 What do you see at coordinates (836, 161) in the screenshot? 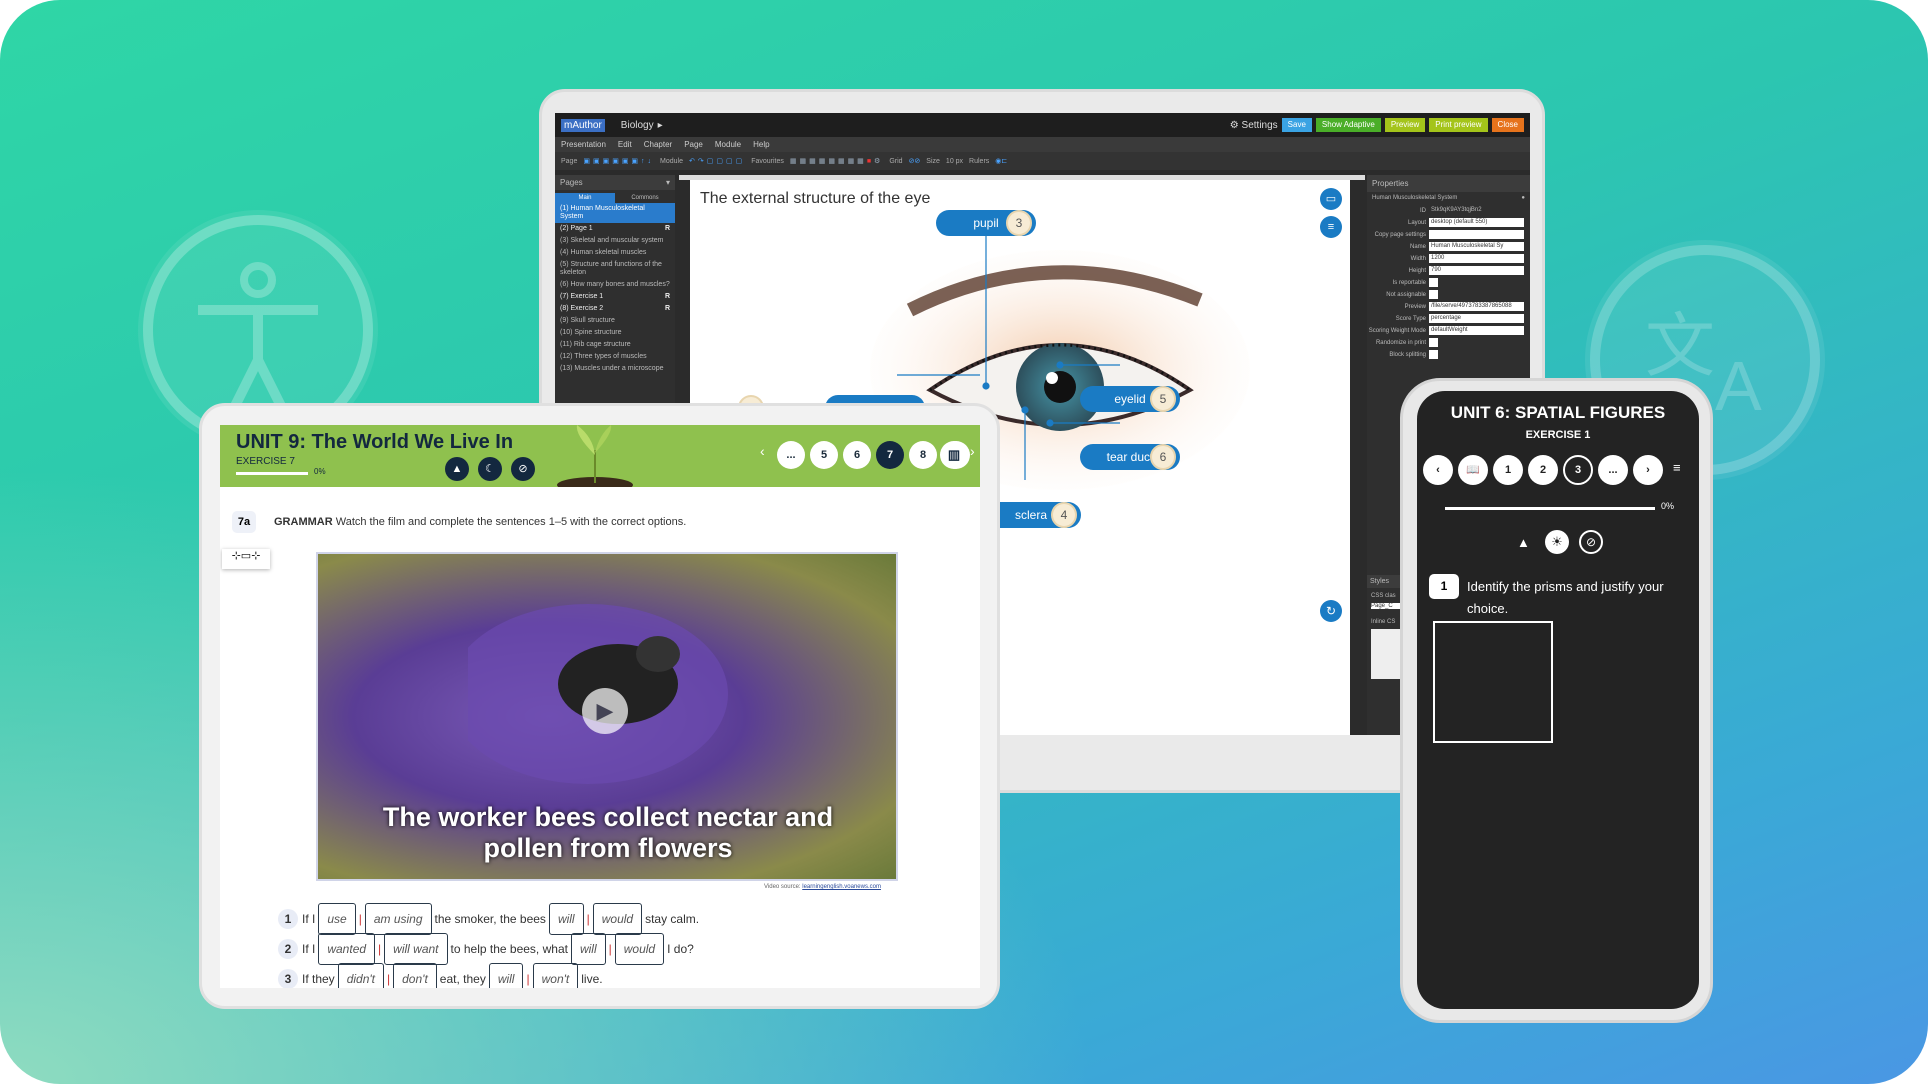
I see `favourites-icons: ▦▦▦▦▦▦▦▦■⚙` at bounding box center [836, 161].